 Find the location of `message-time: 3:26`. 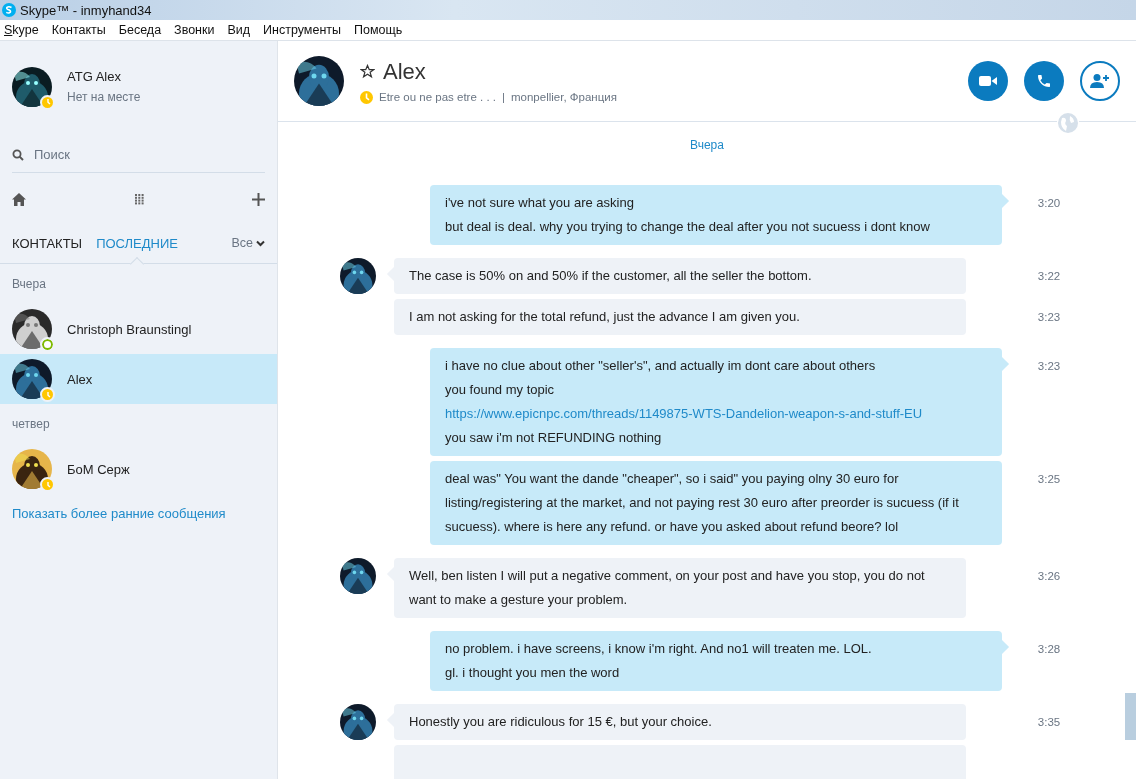

message-time: 3:26 is located at coordinates (1049, 576).